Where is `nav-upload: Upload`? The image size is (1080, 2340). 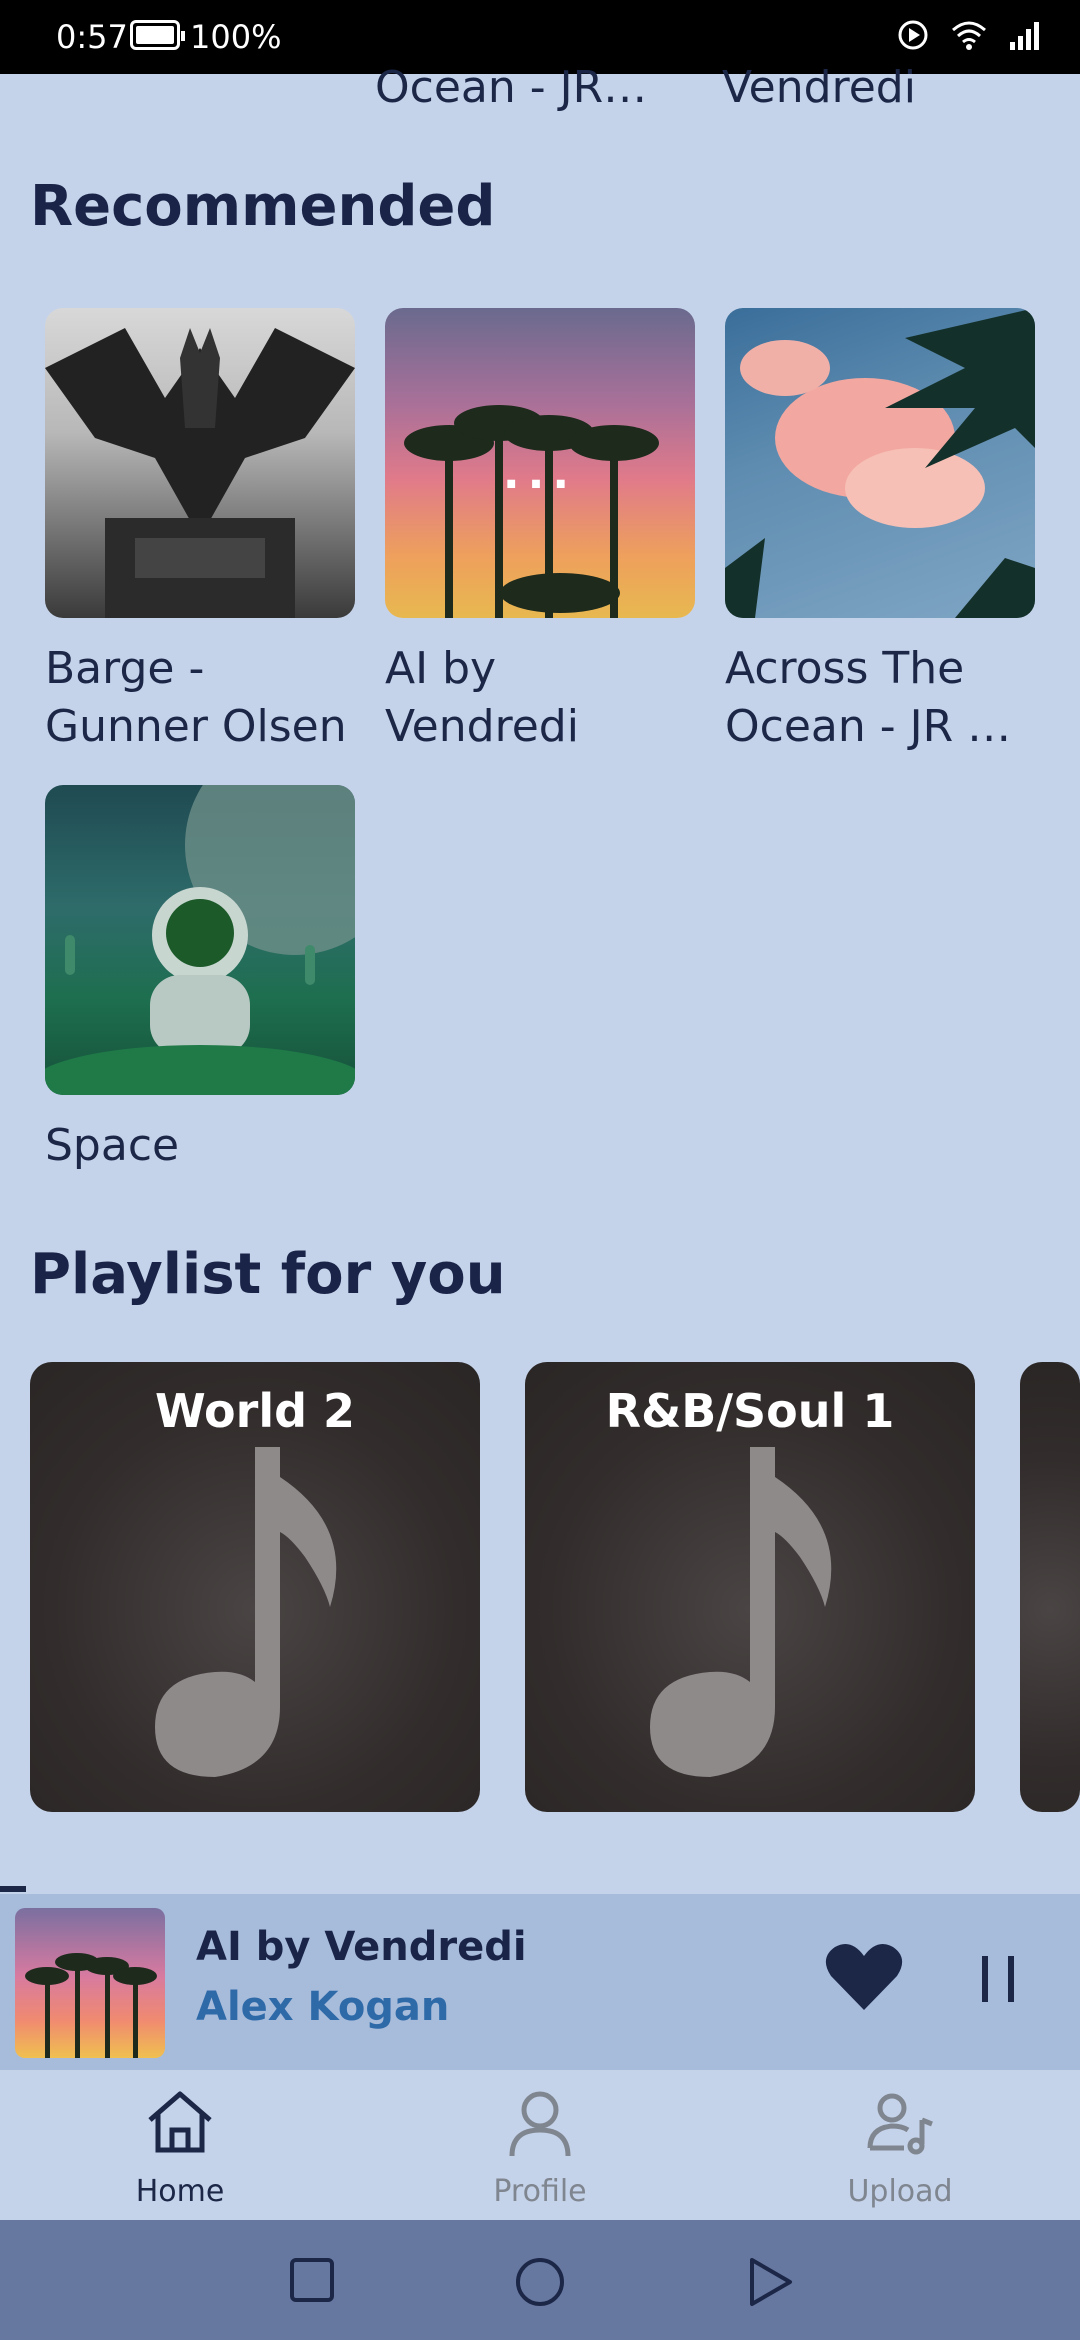 nav-upload: Upload is located at coordinates (900, 2147).